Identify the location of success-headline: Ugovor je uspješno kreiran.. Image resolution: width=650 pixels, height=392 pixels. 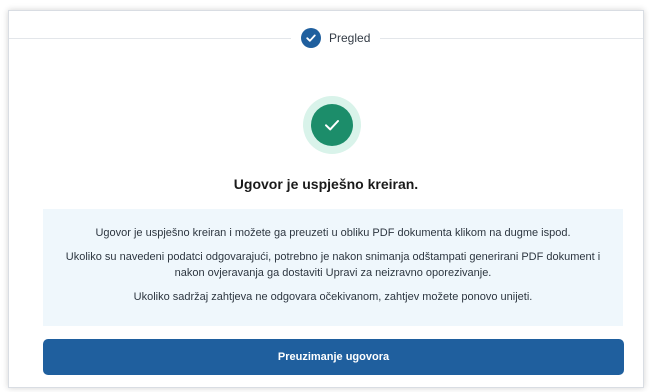
(326, 184).